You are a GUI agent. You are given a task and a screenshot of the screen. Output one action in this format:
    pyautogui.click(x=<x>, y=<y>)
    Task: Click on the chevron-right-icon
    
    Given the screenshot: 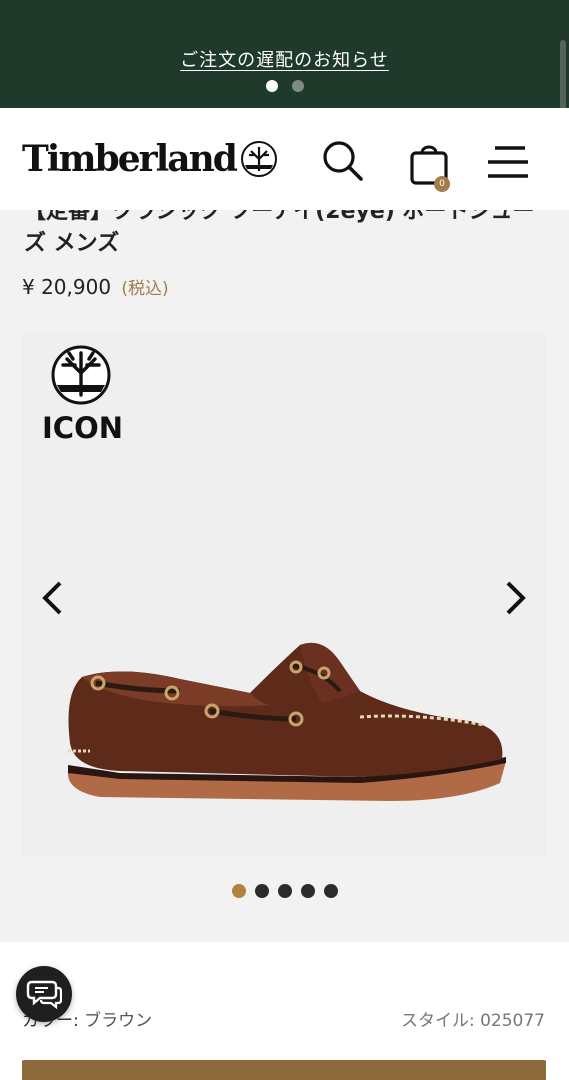 What is the action you would take?
    pyautogui.click(x=516, y=598)
    